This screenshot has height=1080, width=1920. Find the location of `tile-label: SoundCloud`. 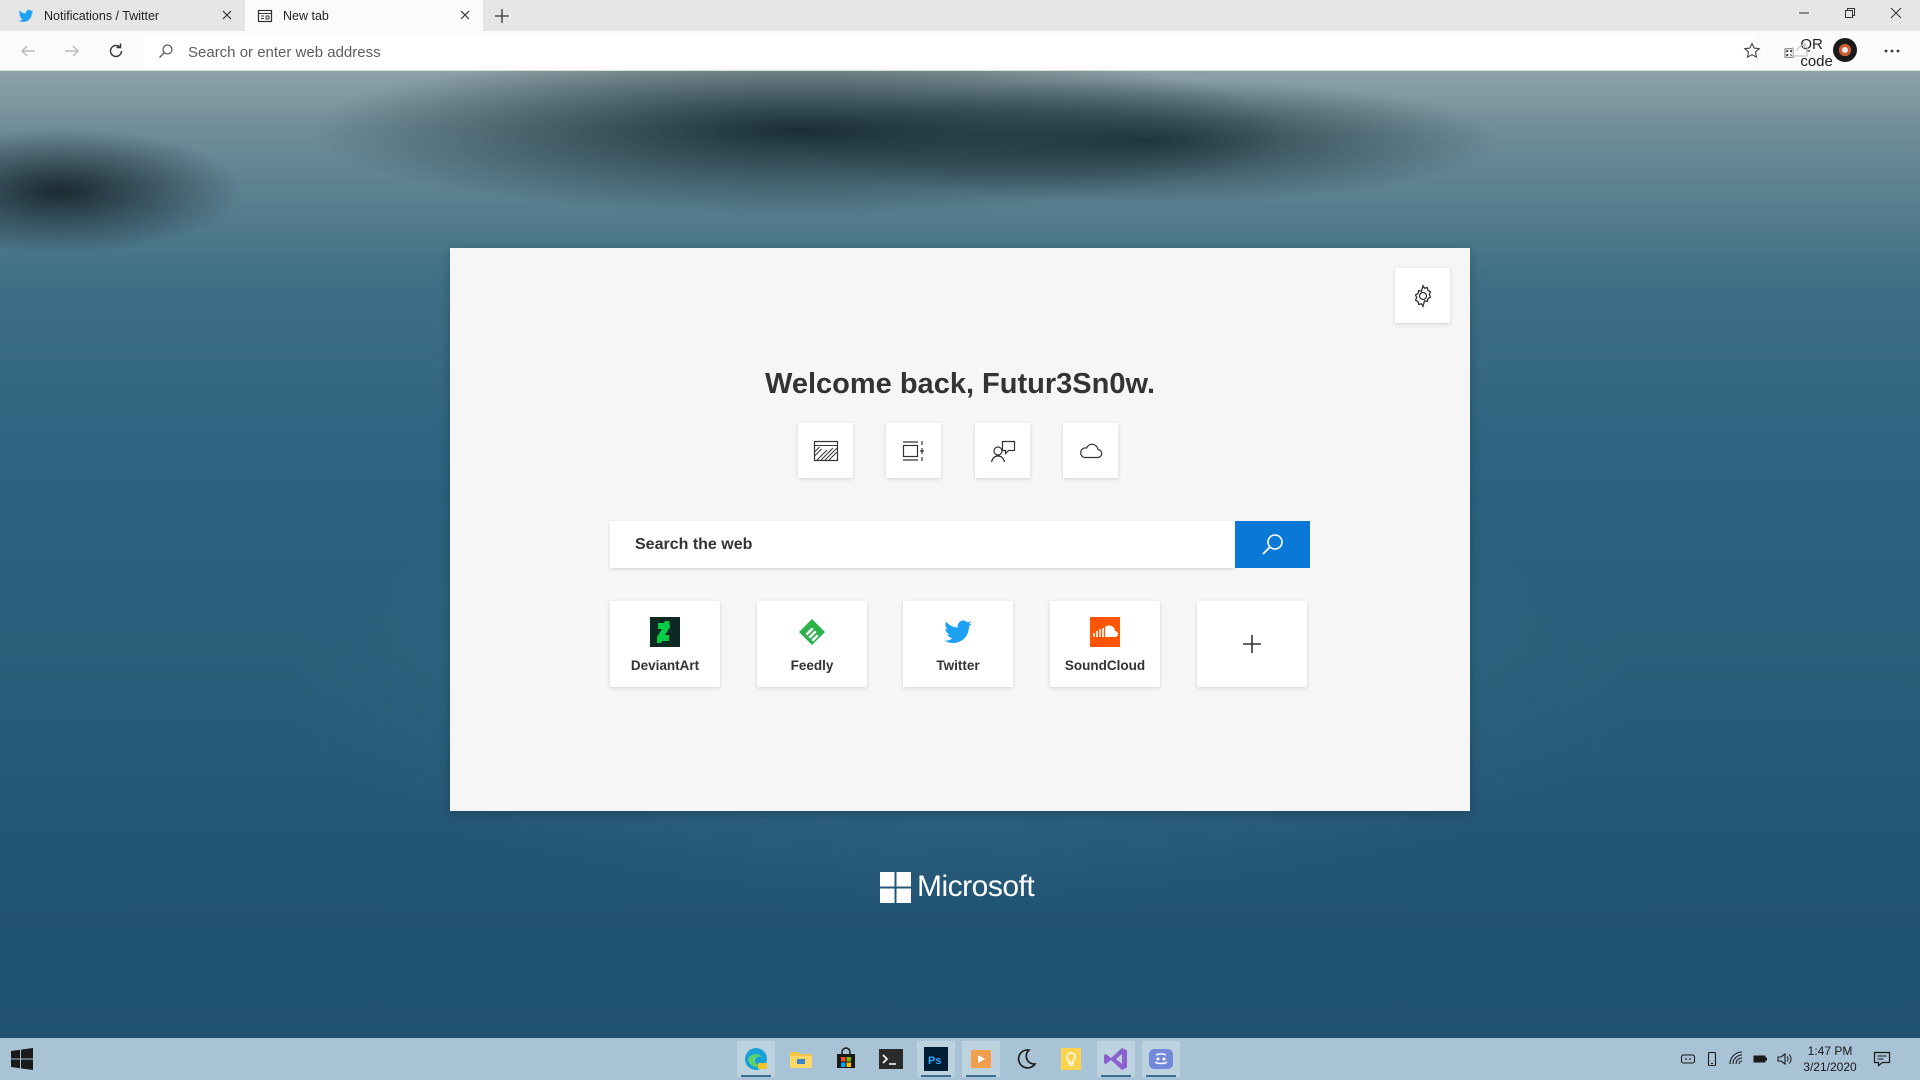

tile-label: SoundCloud is located at coordinates (1105, 665).